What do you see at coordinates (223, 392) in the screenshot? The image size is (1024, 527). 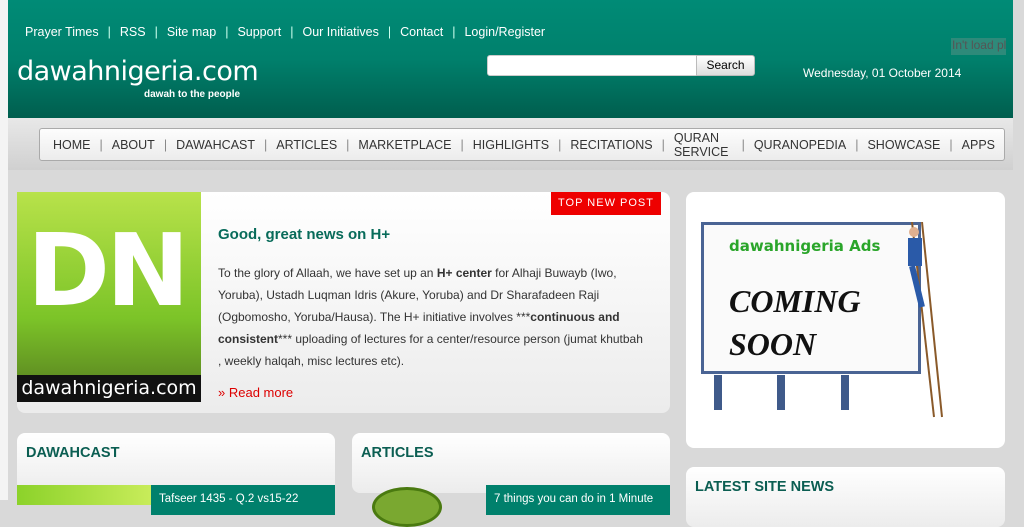 I see `double-chevron-icon: »` at bounding box center [223, 392].